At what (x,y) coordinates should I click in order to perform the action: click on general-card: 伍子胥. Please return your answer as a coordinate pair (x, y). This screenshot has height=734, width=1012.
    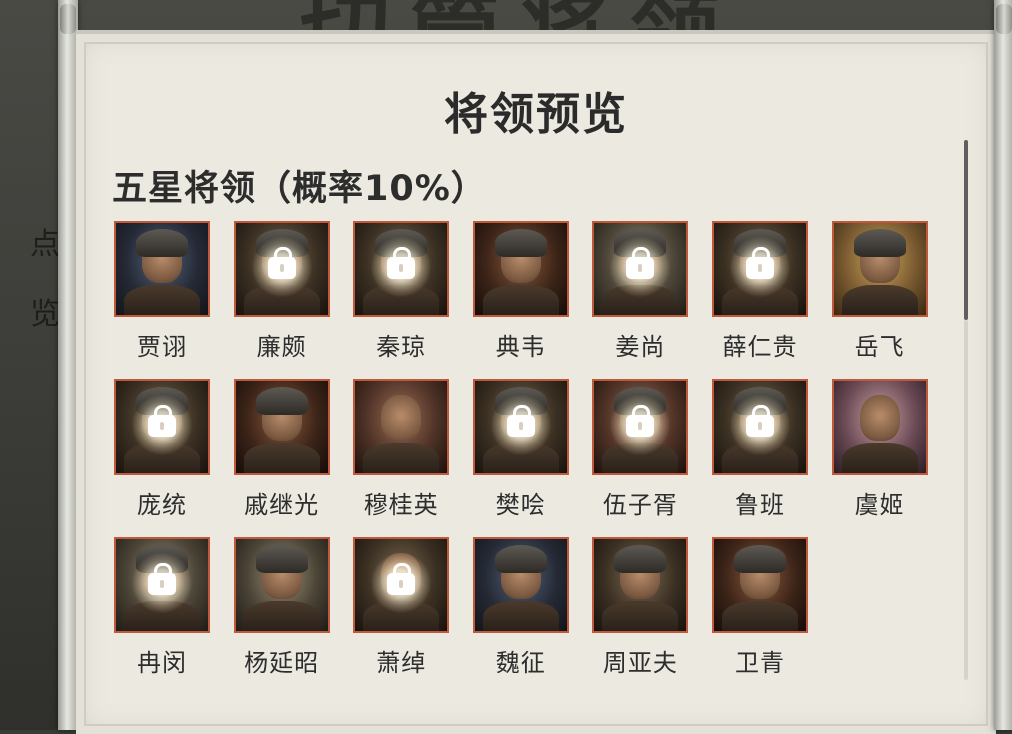
    Looking at the image, I should click on (640, 449).